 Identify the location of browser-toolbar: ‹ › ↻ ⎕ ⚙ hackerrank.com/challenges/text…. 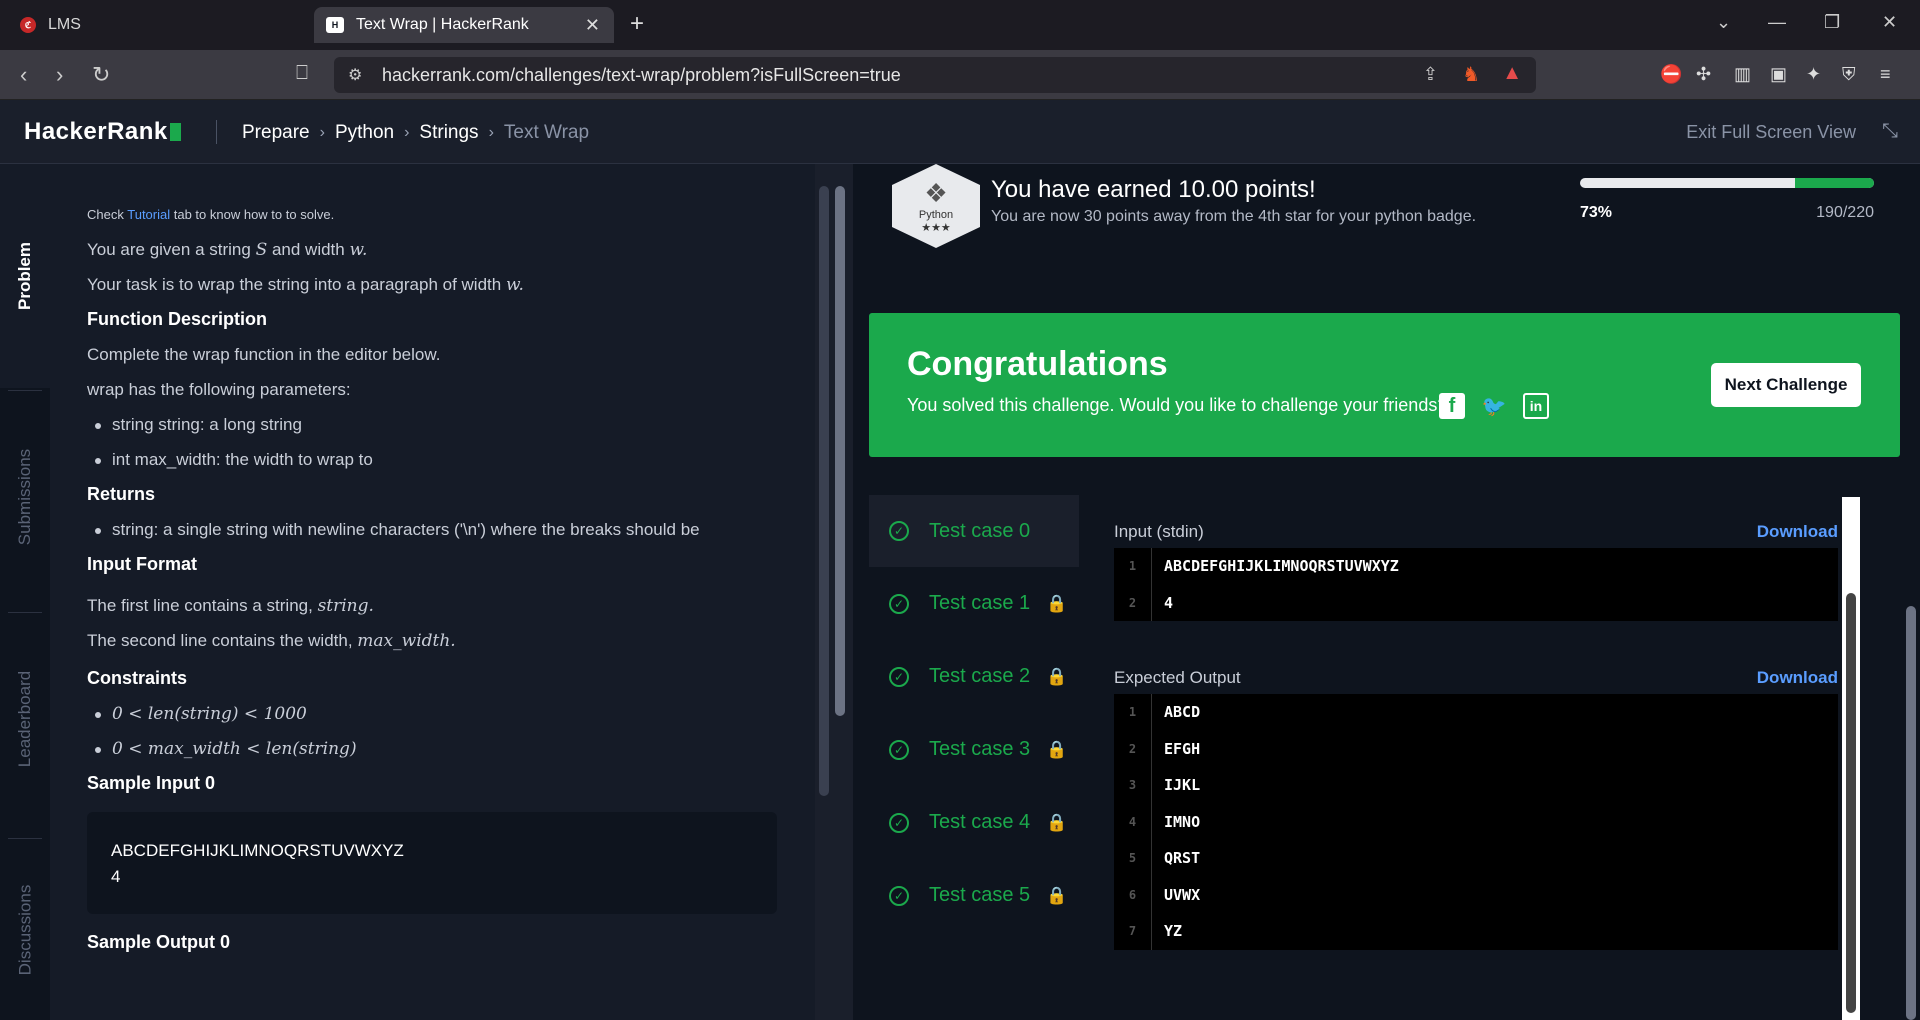
(960, 75).